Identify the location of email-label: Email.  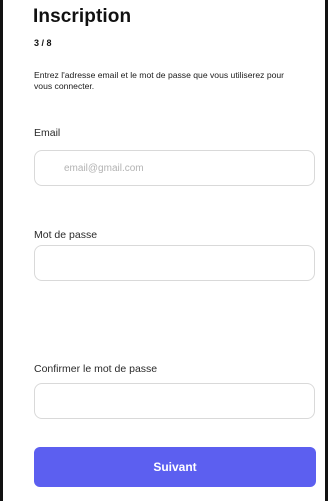
(47, 133).